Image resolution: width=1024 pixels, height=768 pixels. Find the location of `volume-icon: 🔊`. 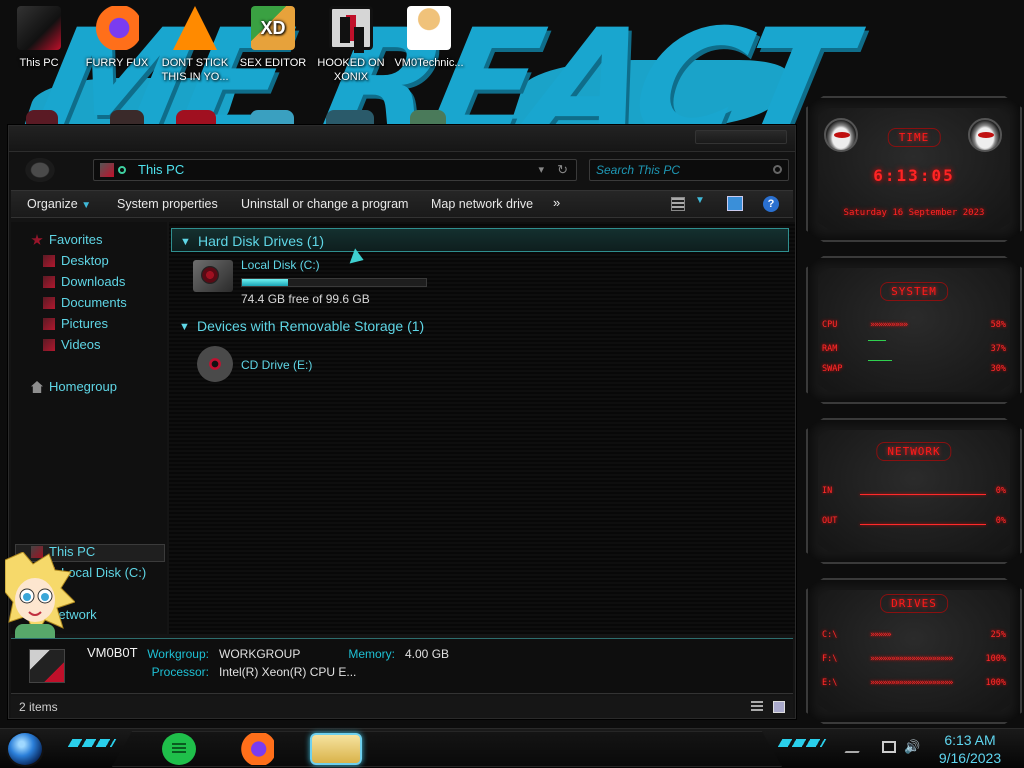

volume-icon: 🔊 is located at coordinates (912, 746).